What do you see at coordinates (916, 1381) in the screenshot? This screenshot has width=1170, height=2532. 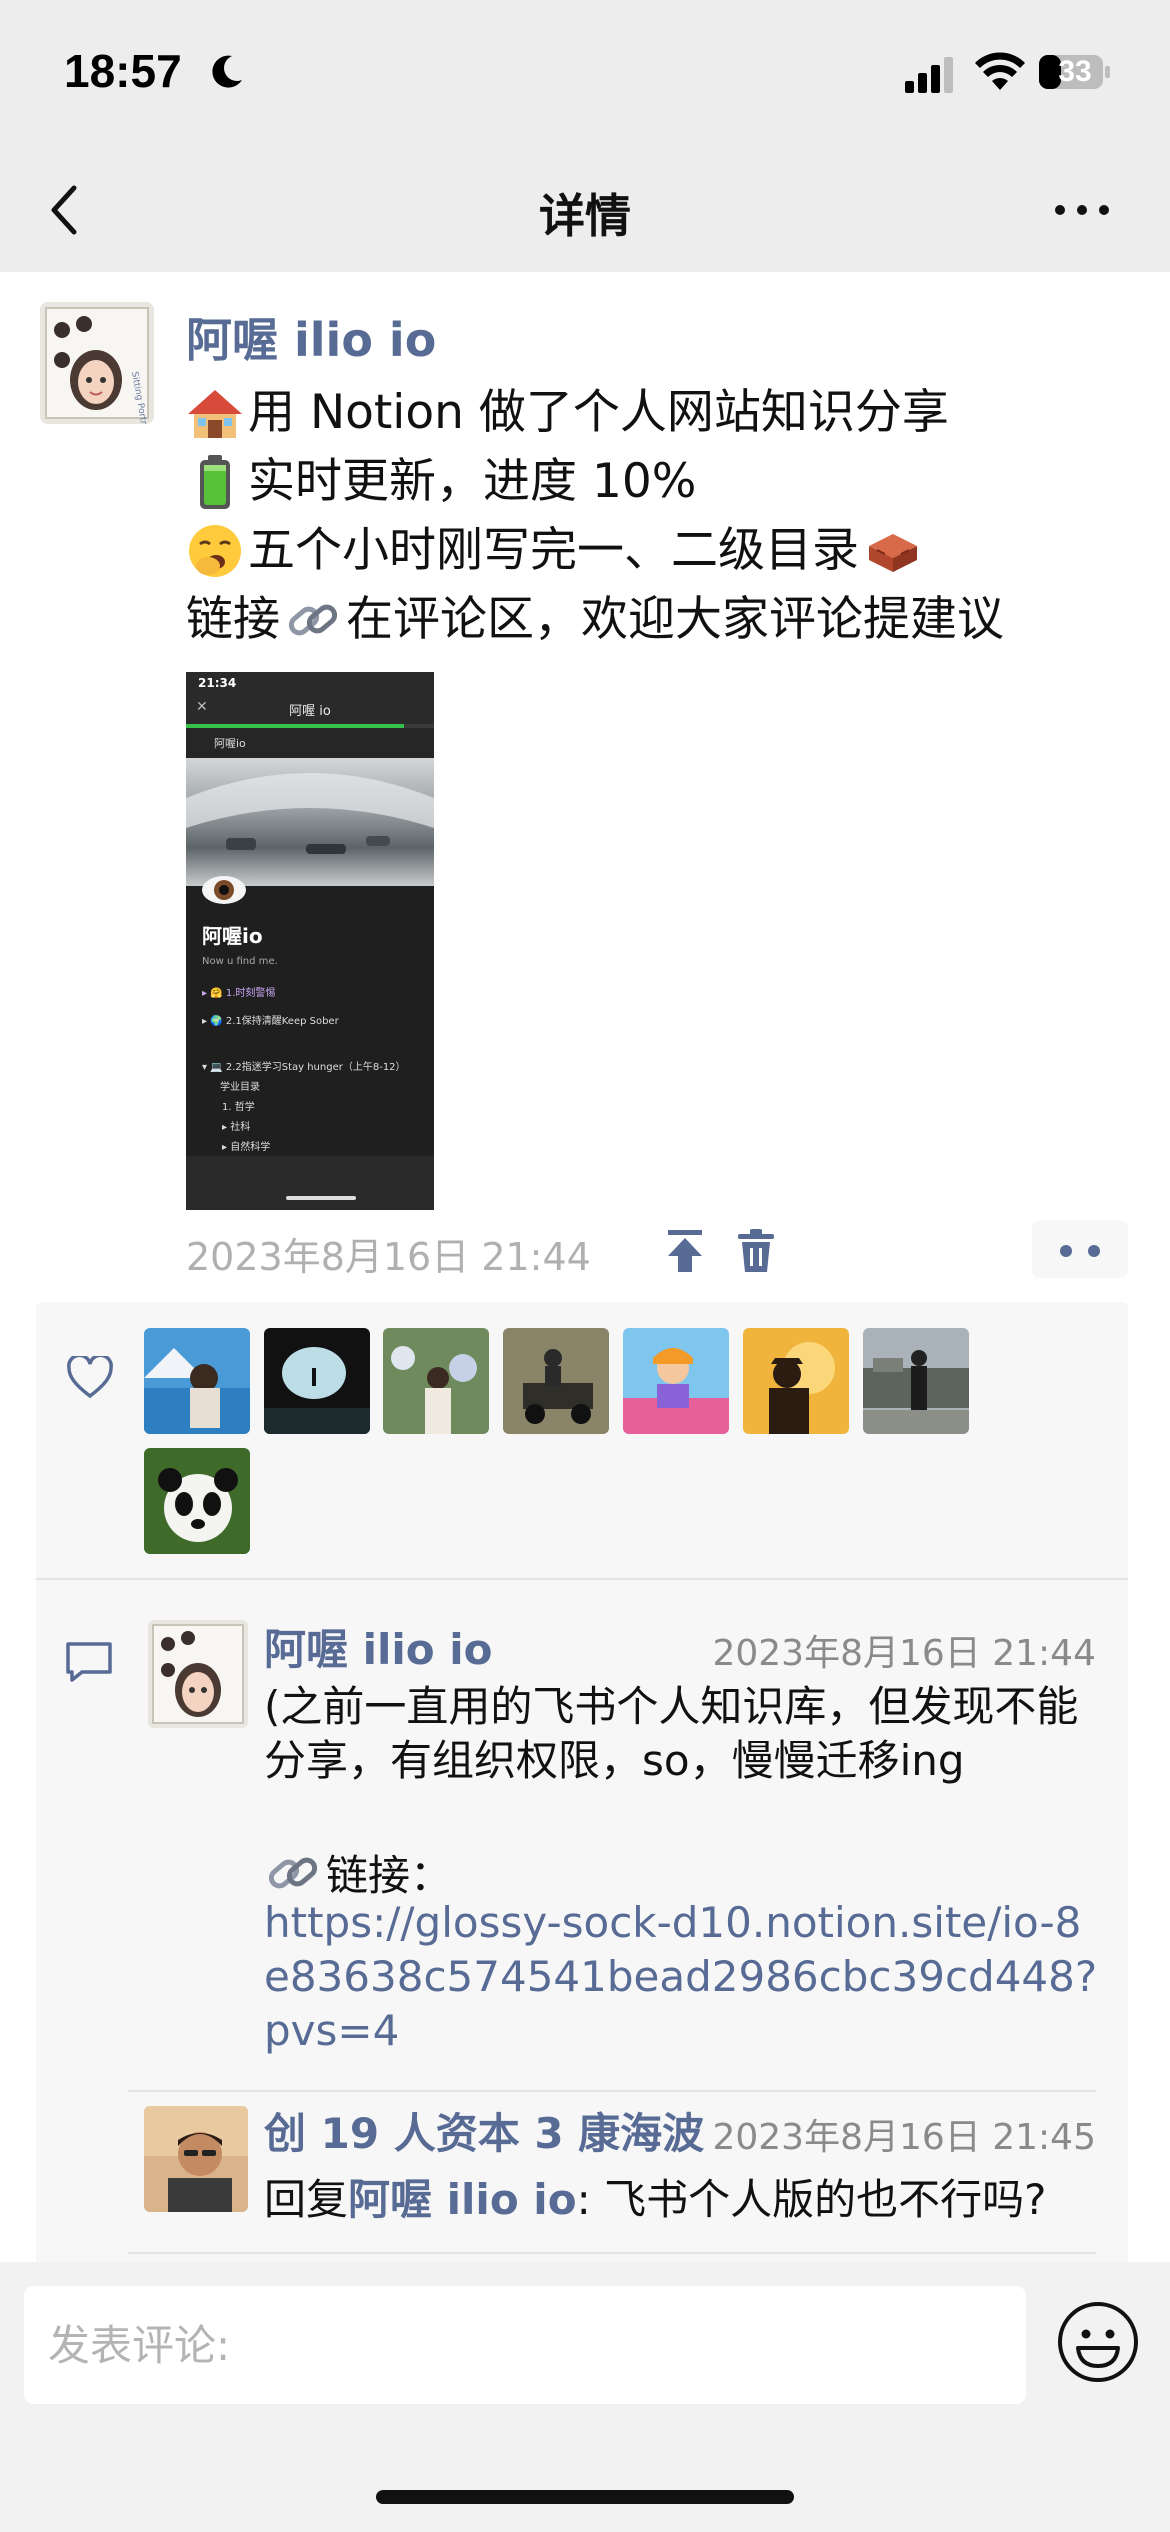 I see `liker-avatar-old-building` at bounding box center [916, 1381].